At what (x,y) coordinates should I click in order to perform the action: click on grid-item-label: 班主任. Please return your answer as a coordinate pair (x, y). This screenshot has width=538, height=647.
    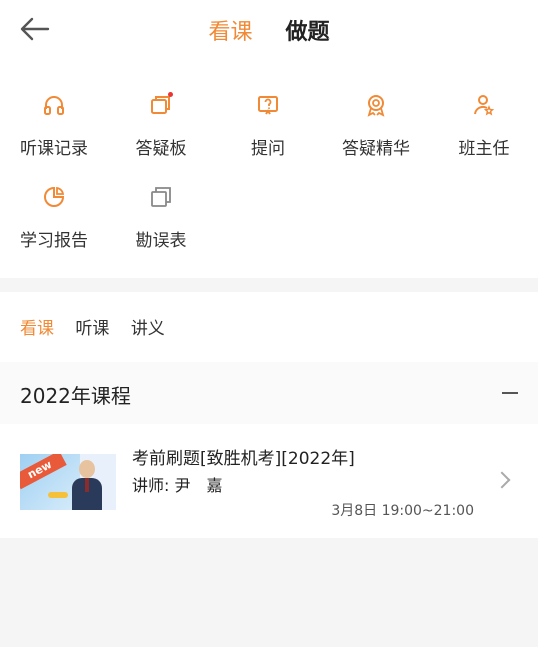
    Looking at the image, I should click on (484, 149).